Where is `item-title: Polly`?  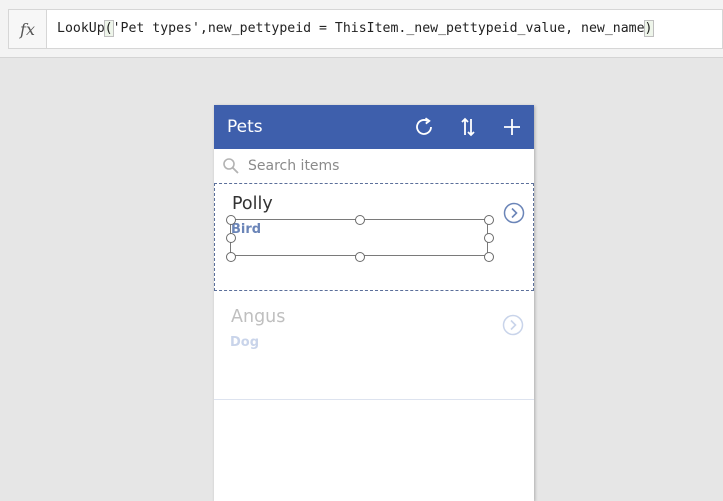
item-title: Polly is located at coordinates (252, 204).